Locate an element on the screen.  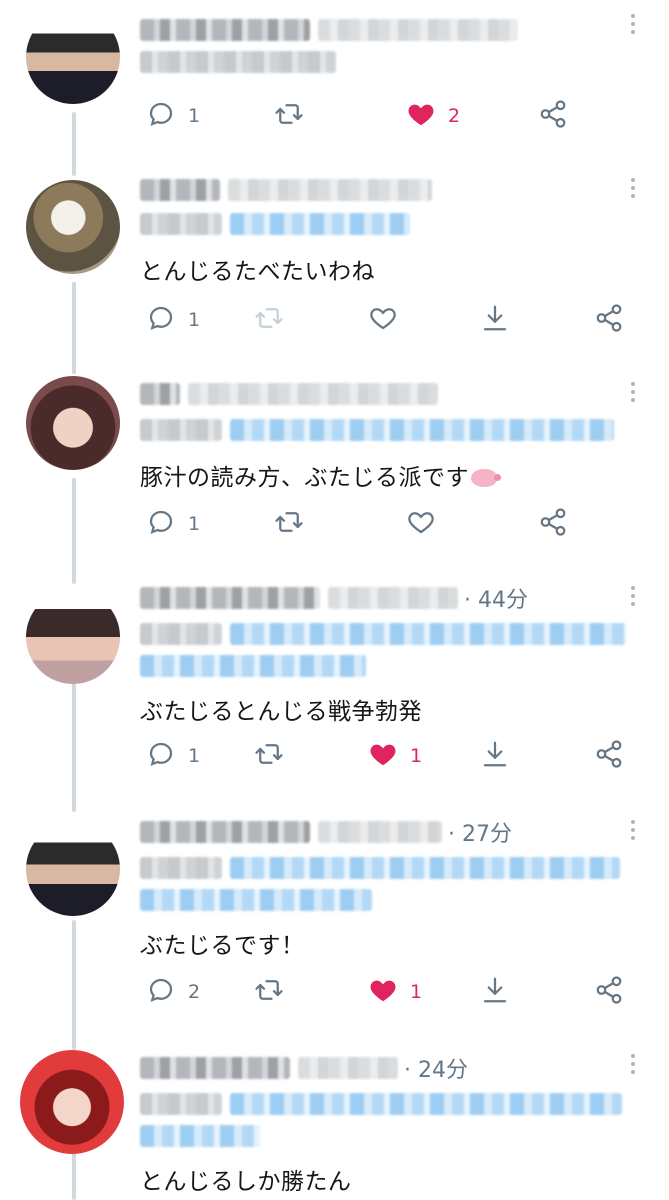
reply-count: 2 is located at coordinates (194, 992).